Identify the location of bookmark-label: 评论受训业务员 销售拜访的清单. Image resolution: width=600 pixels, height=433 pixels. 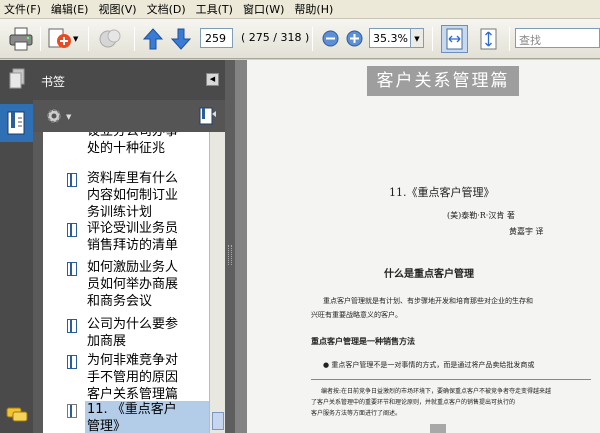
(147, 237).